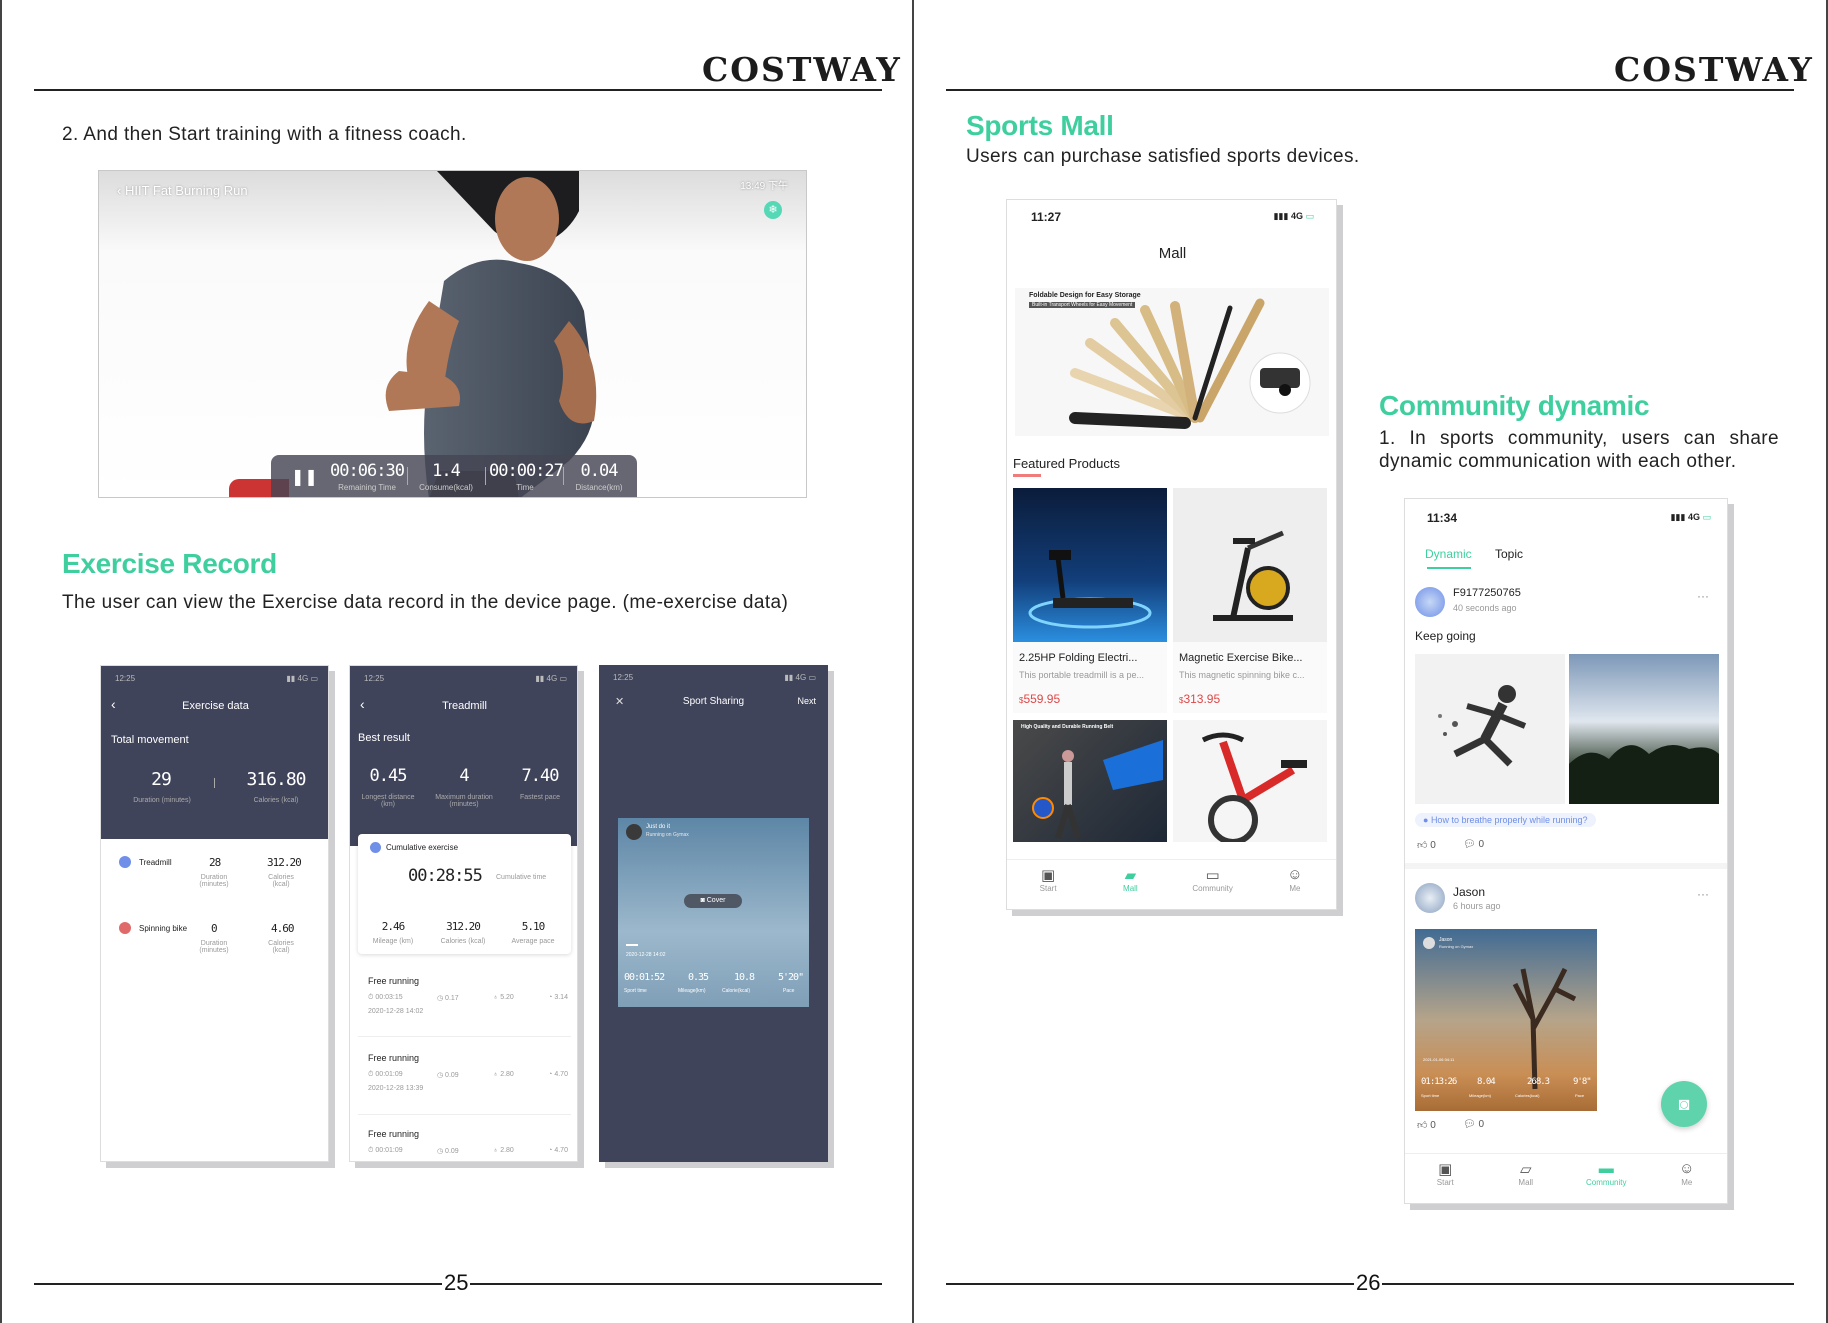 The image size is (1828, 1323). What do you see at coordinates (1687, 1168) in the screenshot?
I see `person-icon: ☺` at bounding box center [1687, 1168].